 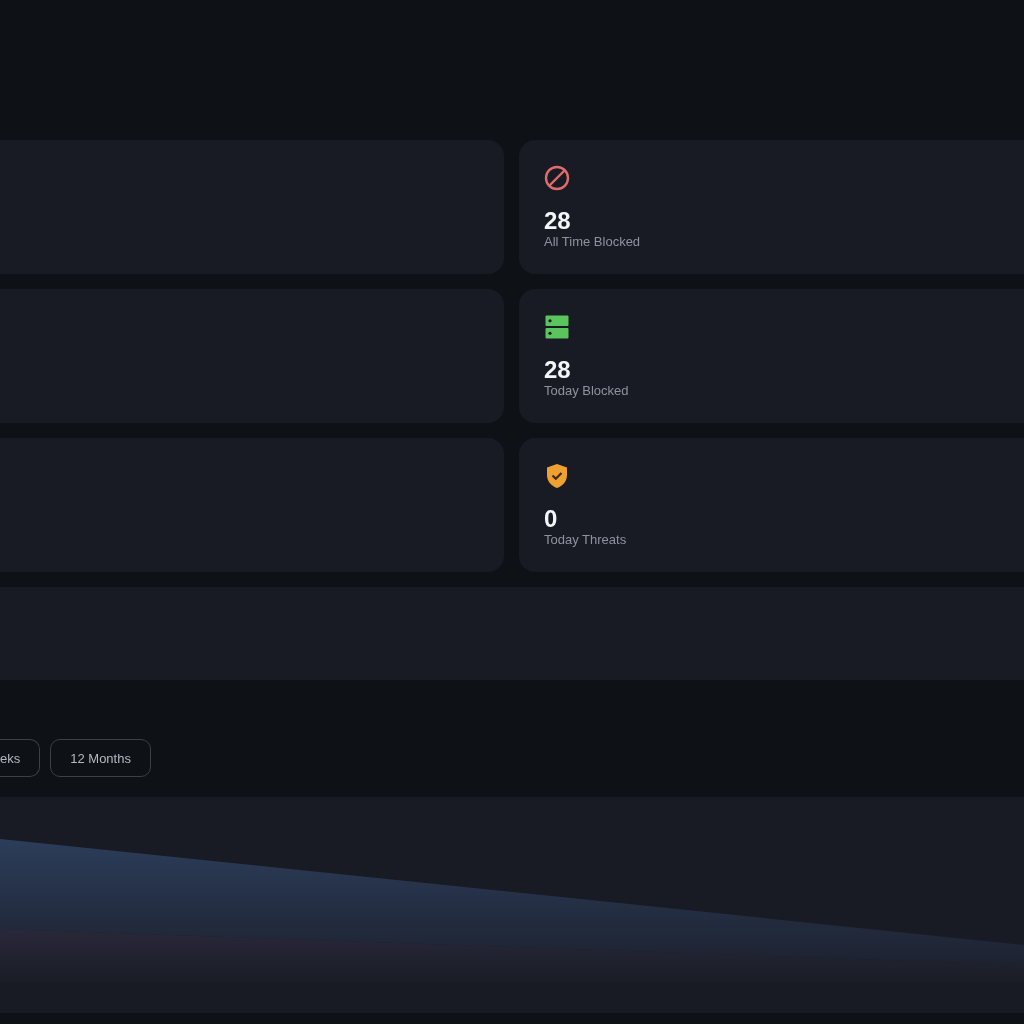 I want to click on stat-label: Today Blocked, so click(x=586, y=391).